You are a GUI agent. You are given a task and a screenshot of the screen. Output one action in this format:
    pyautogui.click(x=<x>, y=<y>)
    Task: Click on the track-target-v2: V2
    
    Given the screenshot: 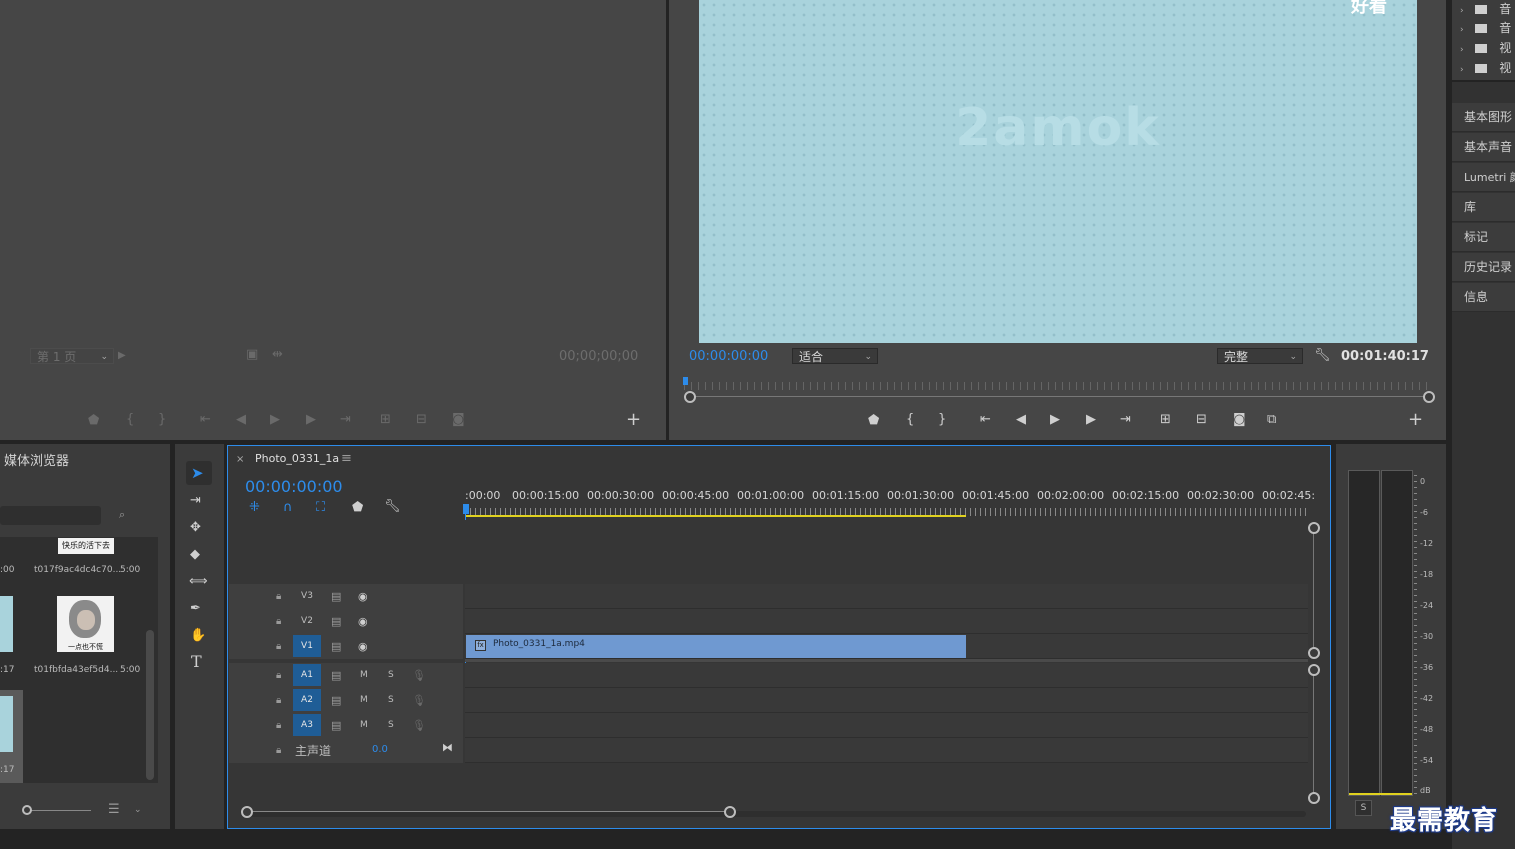 What is the action you would take?
    pyautogui.click(x=307, y=621)
    